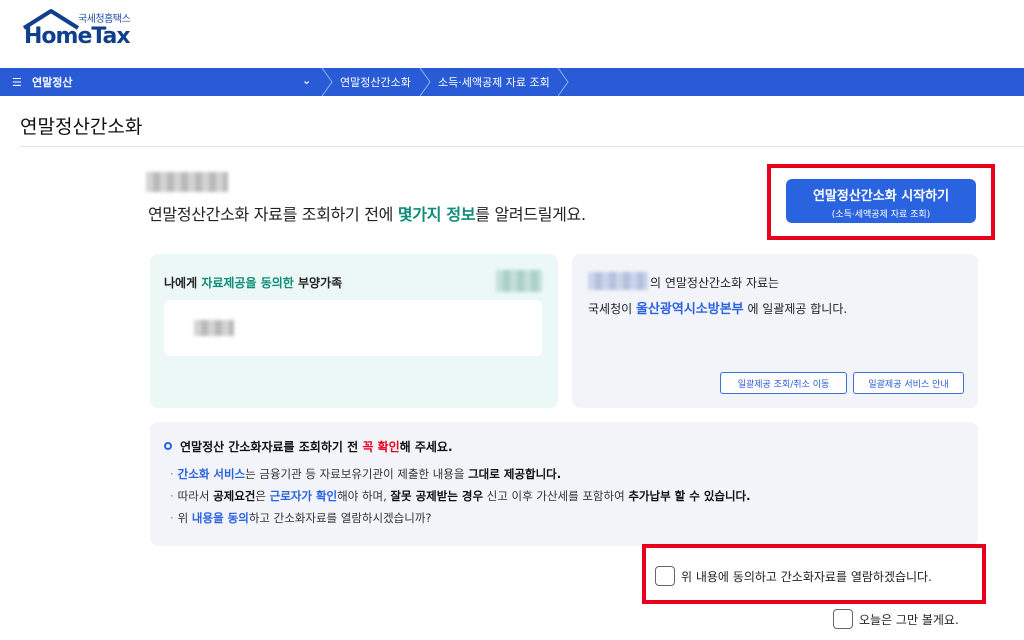  What do you see at coordinates (301, 518) in the screenshot?
I see `notice-line-3: · 위 내용을 동의하고 간소화자료를 열람하시겠습니까?` at bounding box center [301, 518].